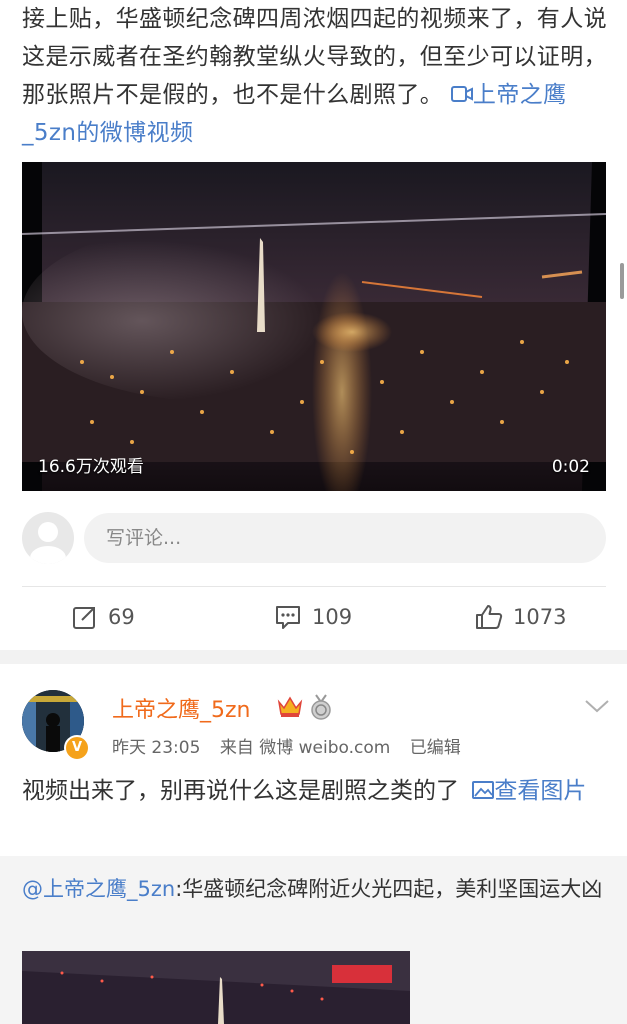 Image resolution: width=627 pixels, height=1024 pixels. What do you see at coordinates (332, 617) in the screenshot?
I see `comment-count: 109` at bounding box center [332, 617].